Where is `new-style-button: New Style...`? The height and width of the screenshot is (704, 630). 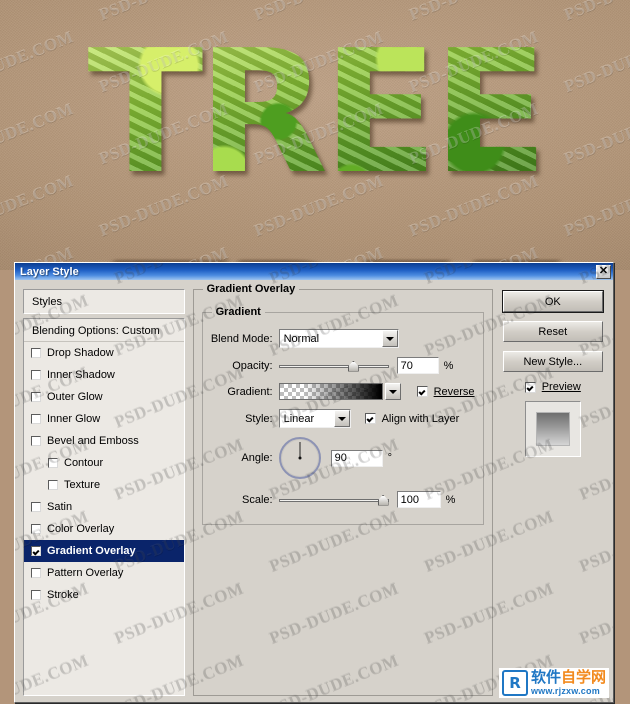 new-style-button: New Style... is located at coordinates (552, 361).